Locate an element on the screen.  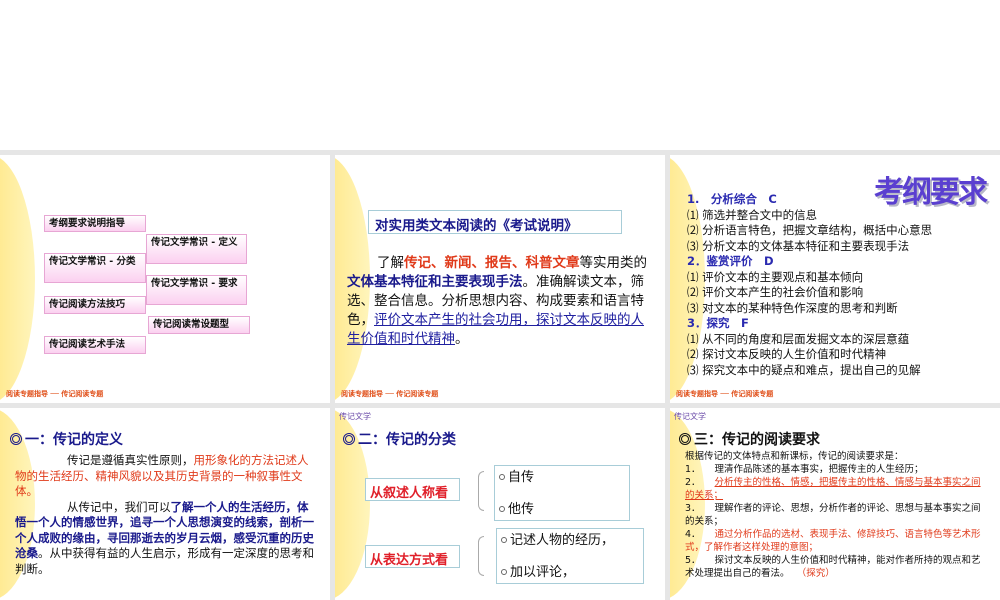
list-item: ⑶ 对文本的某种特色作深度的思考和判断 is located at coordinates (792, 307).